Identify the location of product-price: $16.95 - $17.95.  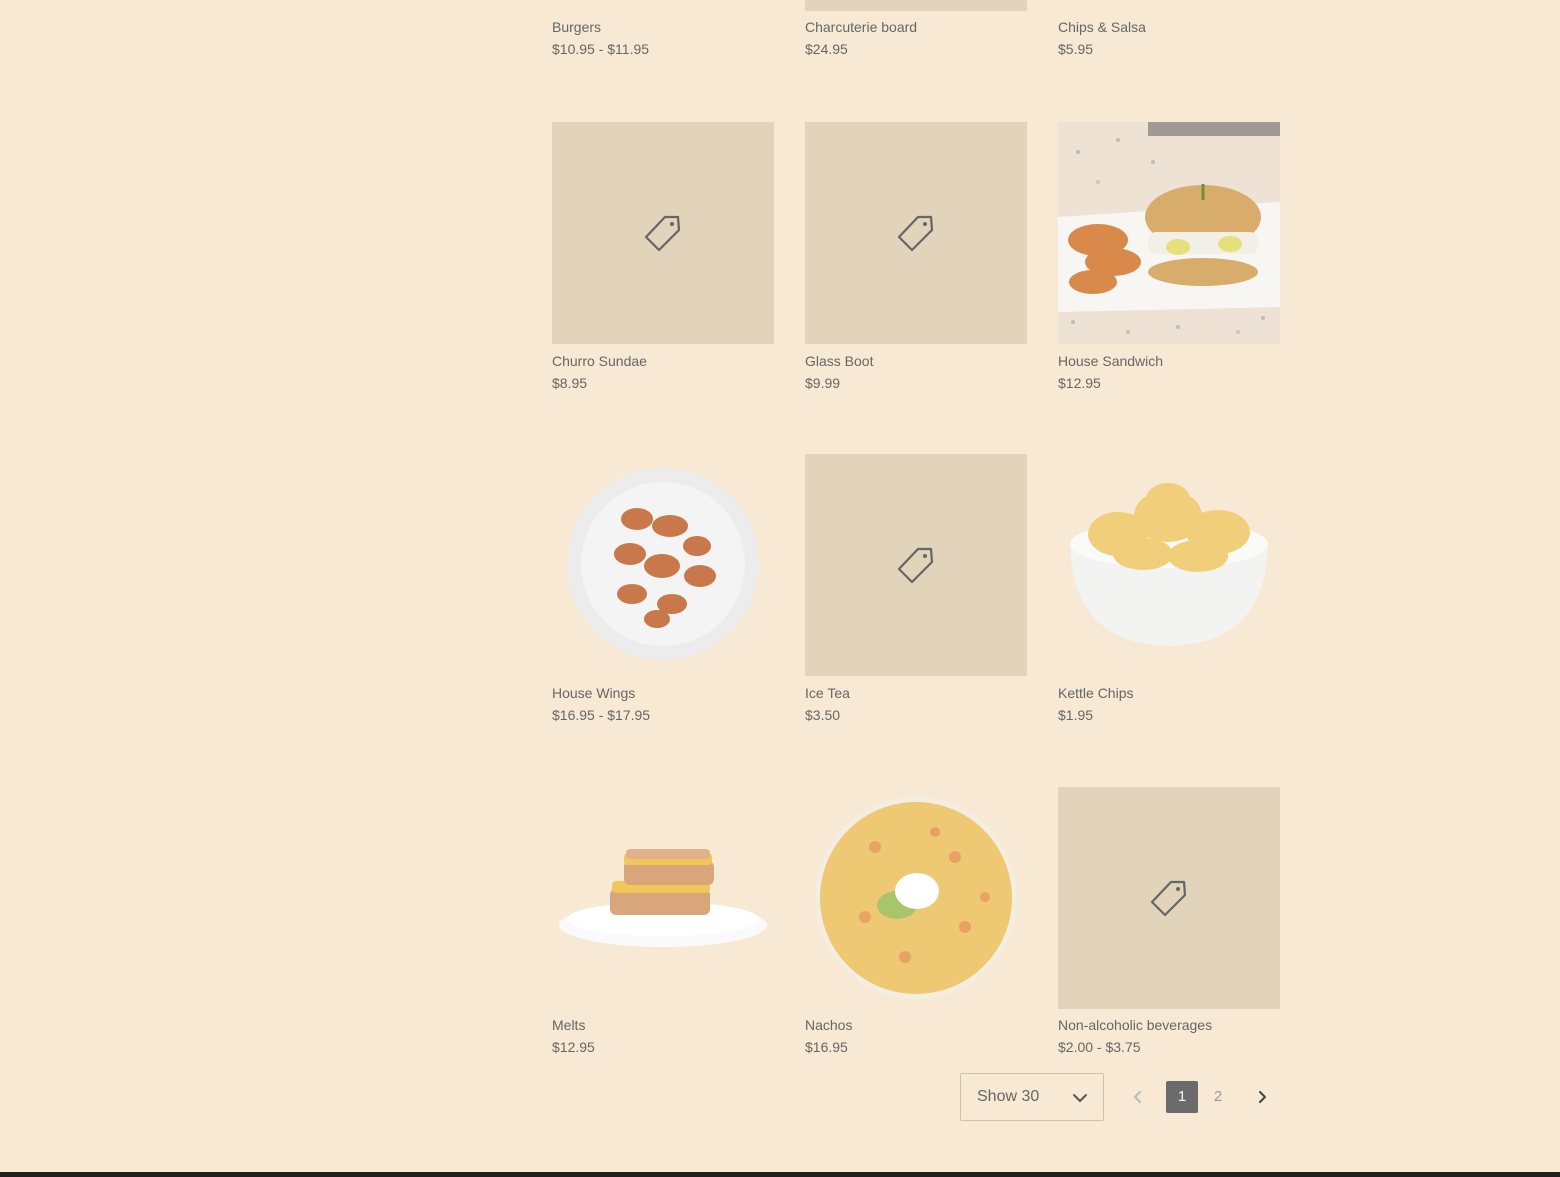
(601, 715).